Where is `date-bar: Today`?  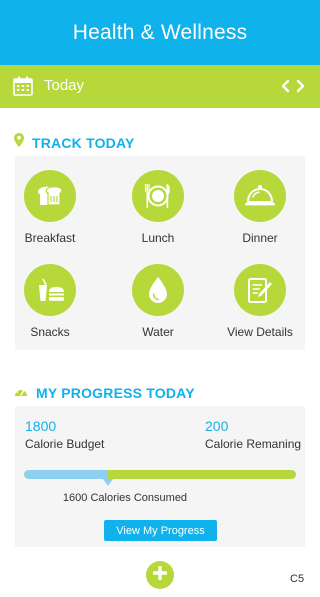
date-bar: Today is located at coordinates (160, 86).